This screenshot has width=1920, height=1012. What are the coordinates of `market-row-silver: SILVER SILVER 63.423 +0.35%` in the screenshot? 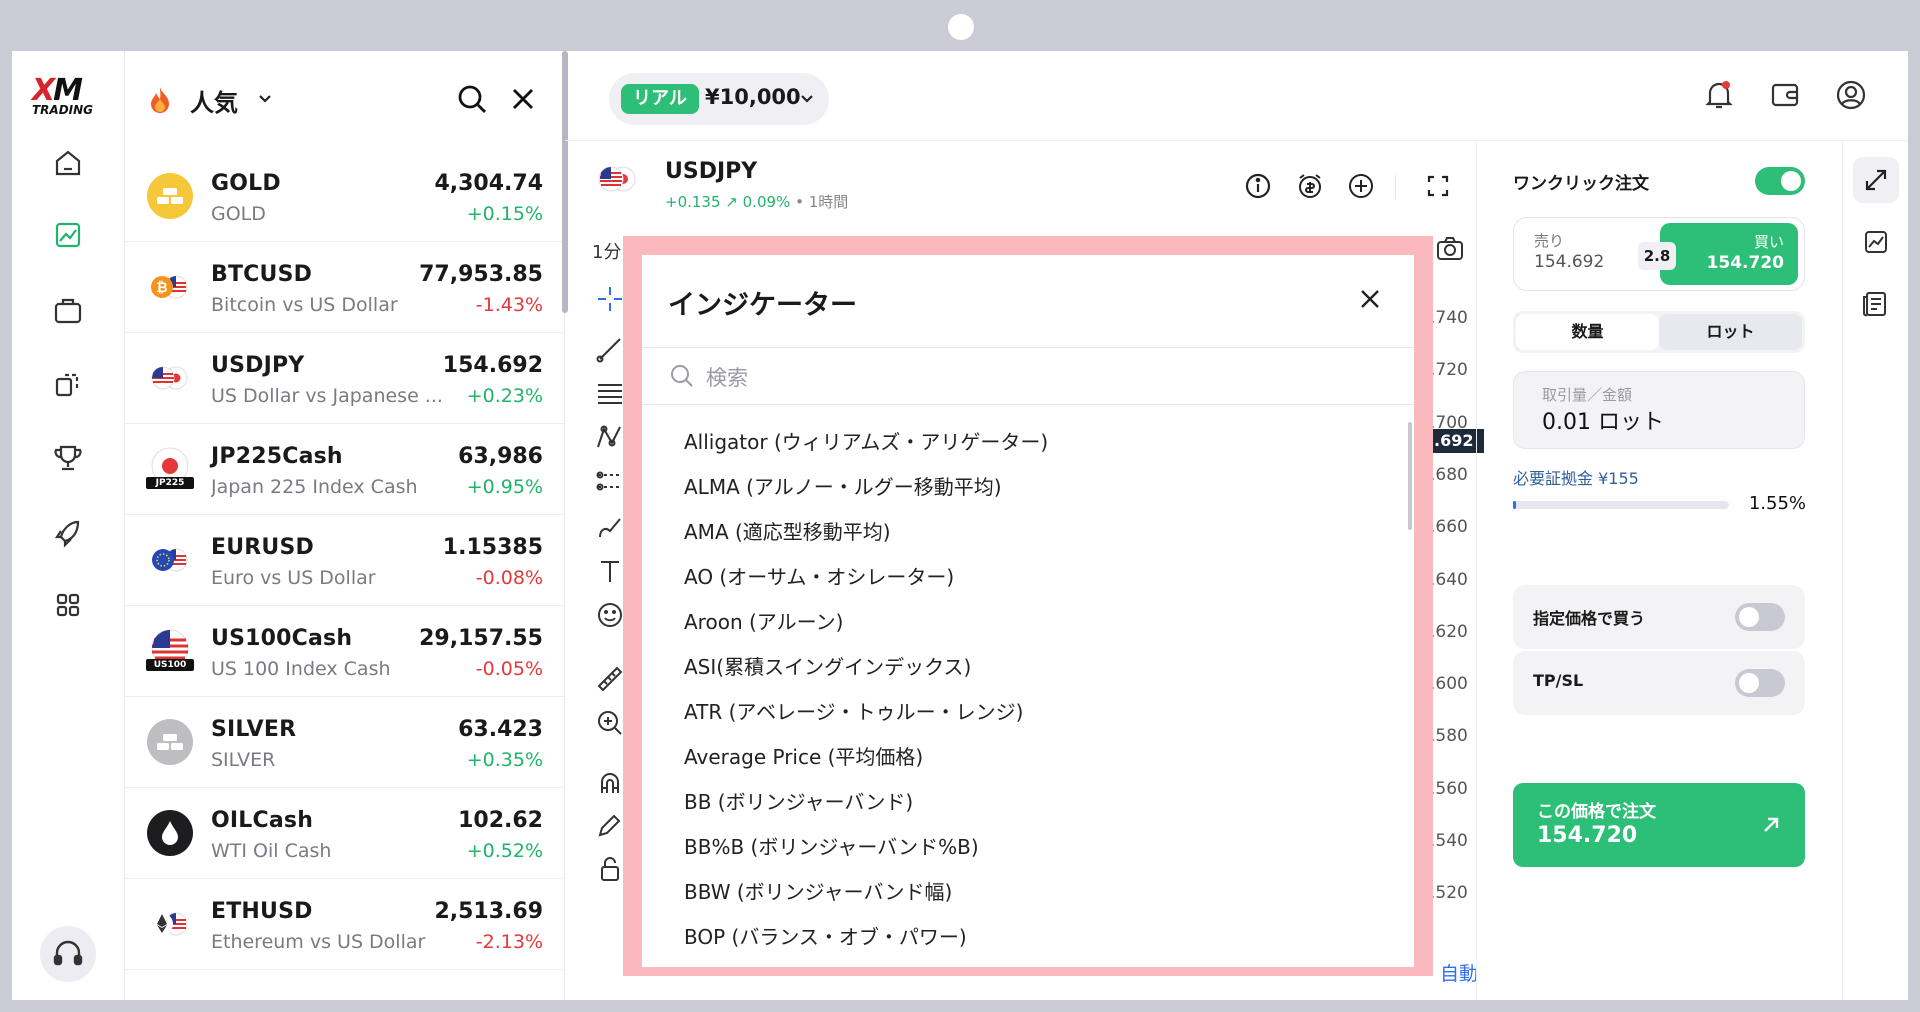 It's located at (344, 742).